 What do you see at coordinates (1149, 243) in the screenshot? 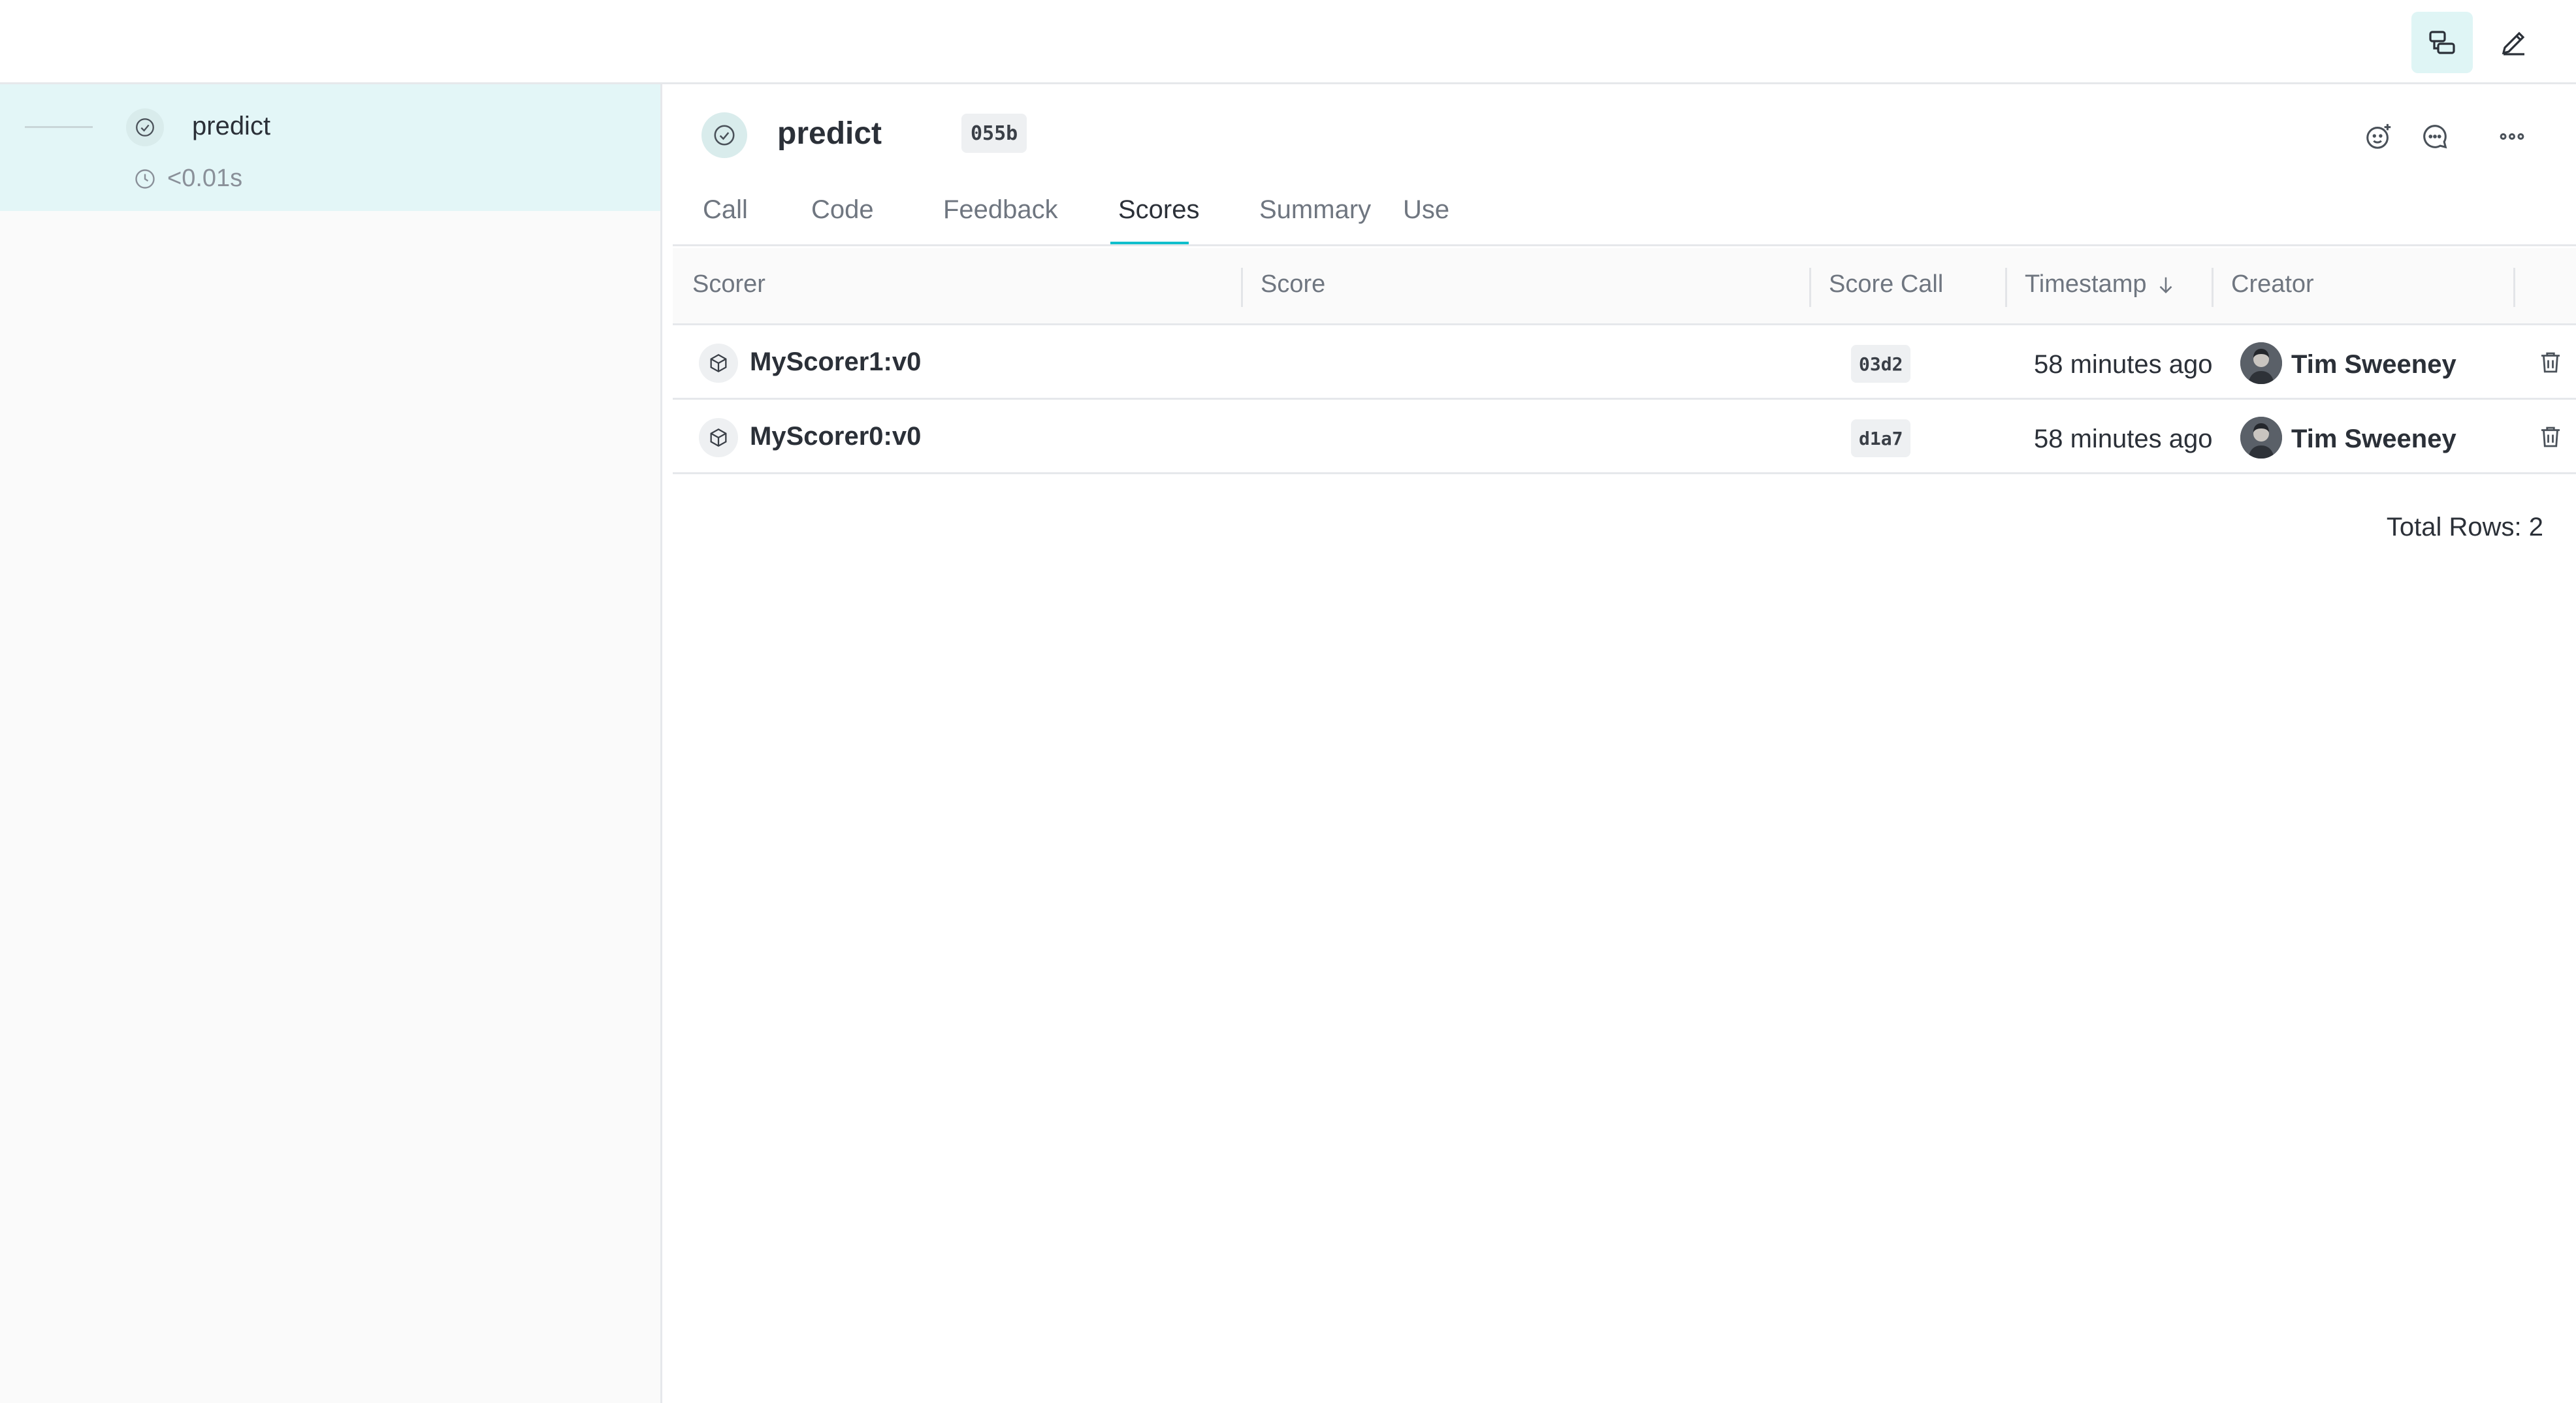
I see `active-tab-indicator` at bounding box center [1149, 243].